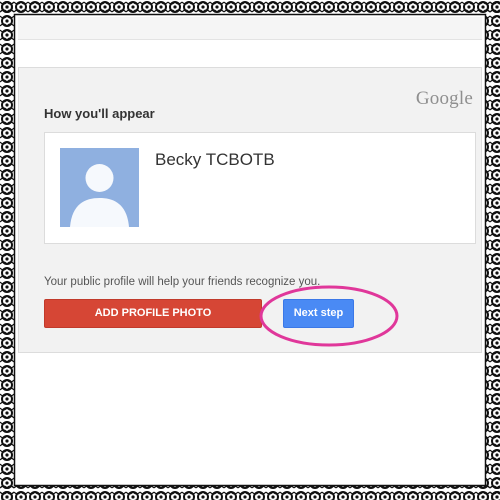 The width and height of the screenshot is (500, 500). Describe the element at coordinates (318, 313) in the screenshot. I see `next-step-button: Next step` at that location.